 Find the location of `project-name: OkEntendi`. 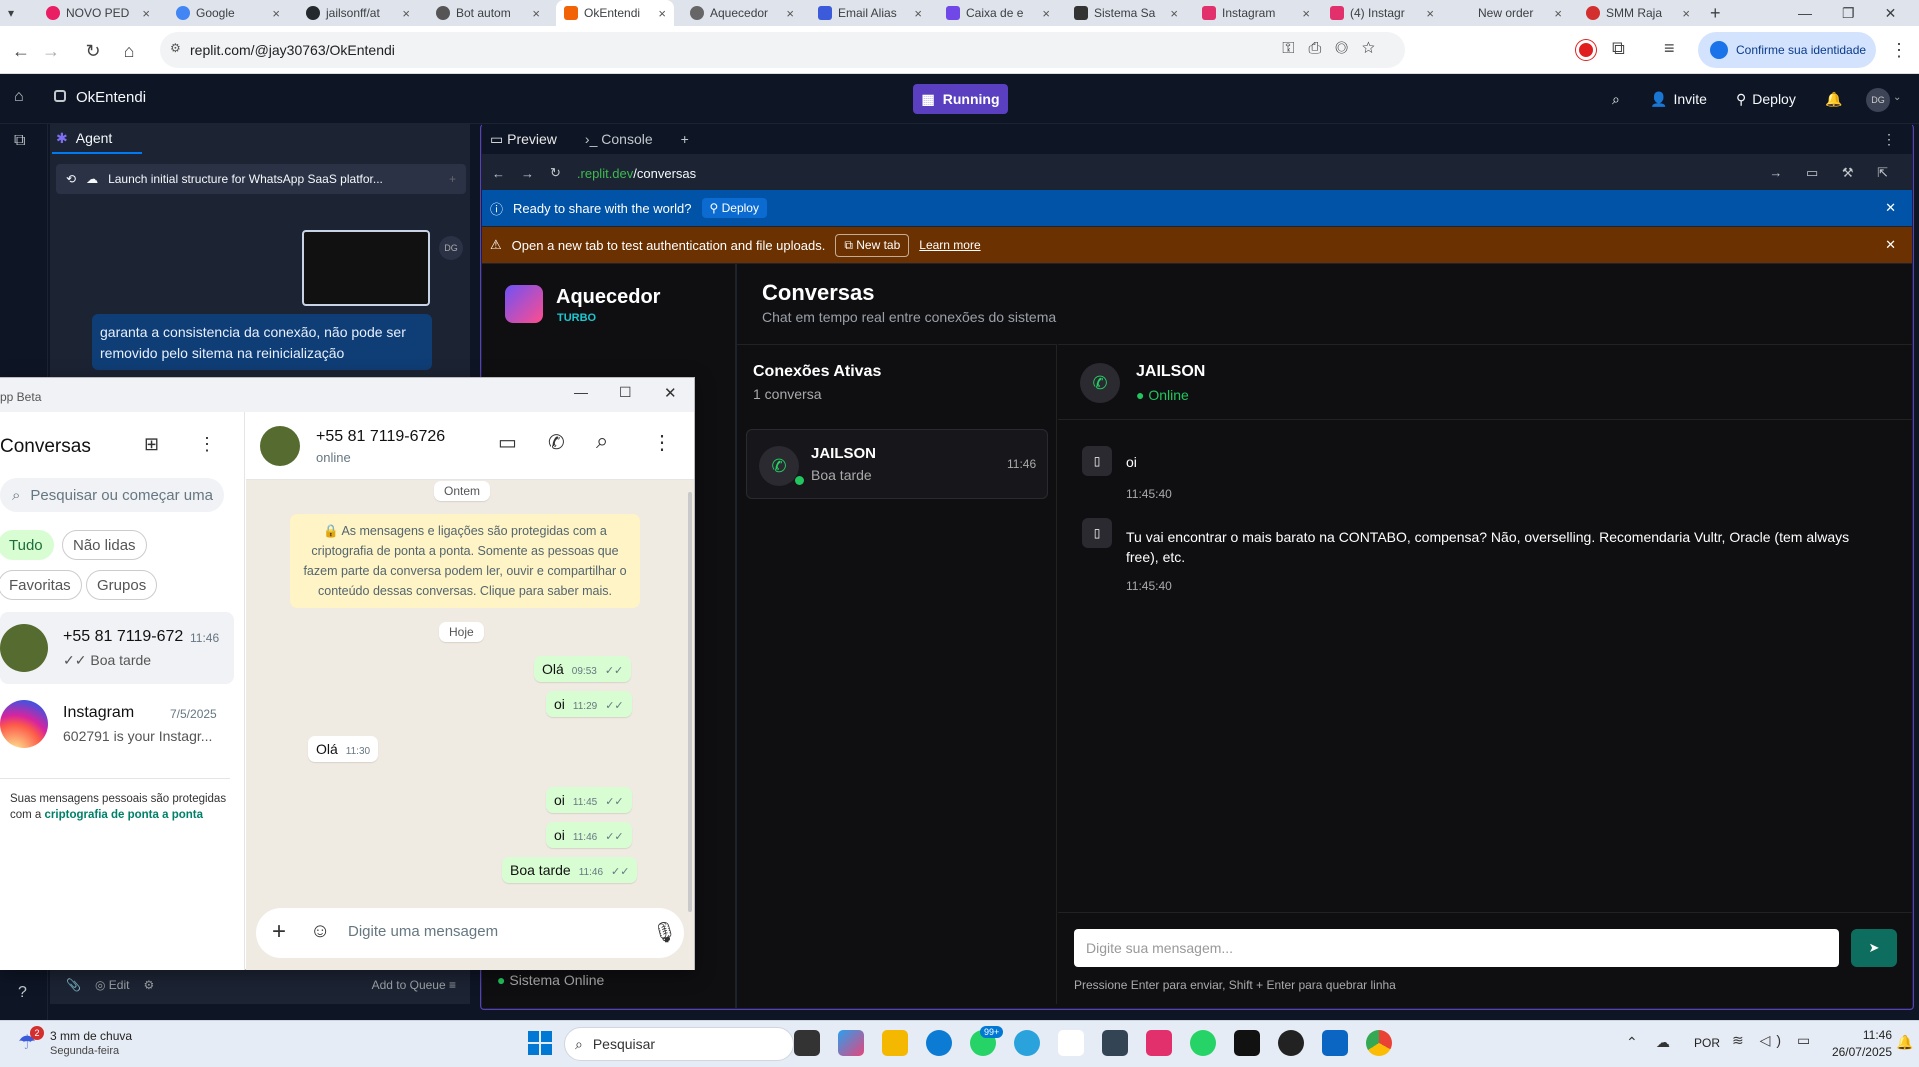

project-name: OkEntendi is located at coordinates (111, 97).